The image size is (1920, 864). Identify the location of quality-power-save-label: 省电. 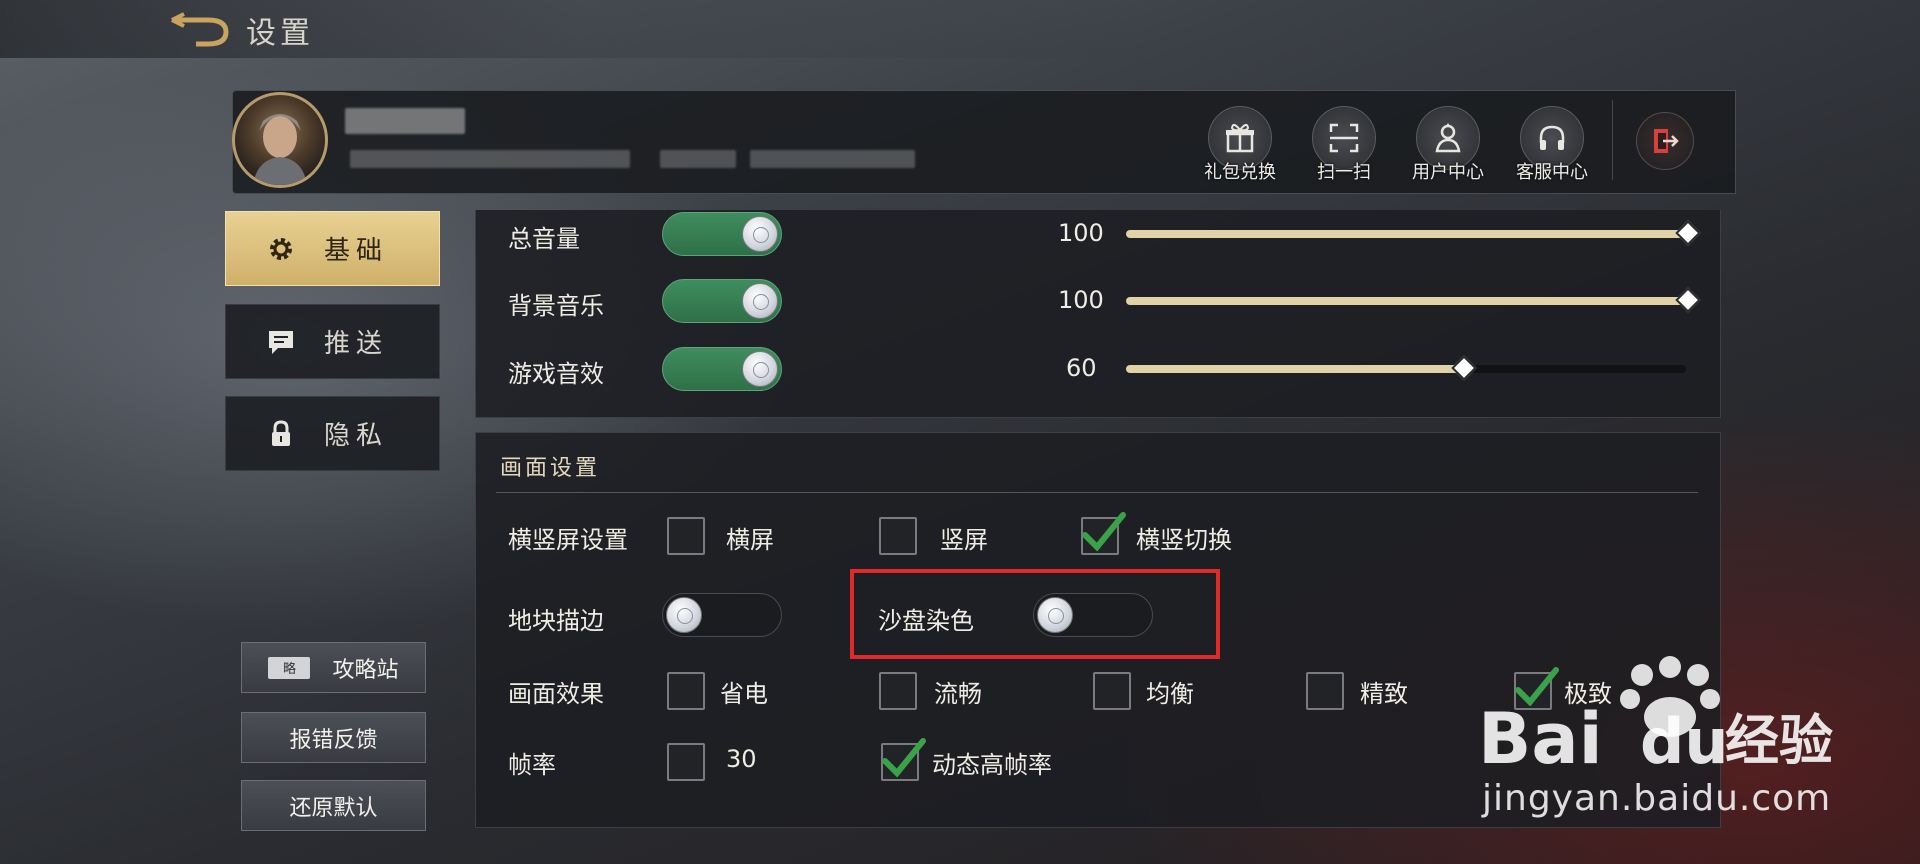
(744, 694).